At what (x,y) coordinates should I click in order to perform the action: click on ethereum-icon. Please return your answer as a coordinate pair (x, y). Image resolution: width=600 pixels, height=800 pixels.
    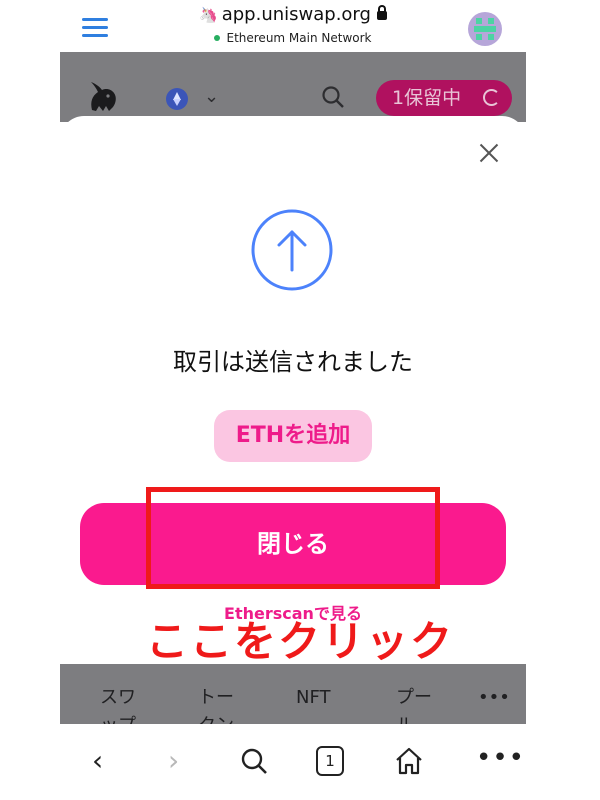
    Looking at the image, I should click on (177, 99).